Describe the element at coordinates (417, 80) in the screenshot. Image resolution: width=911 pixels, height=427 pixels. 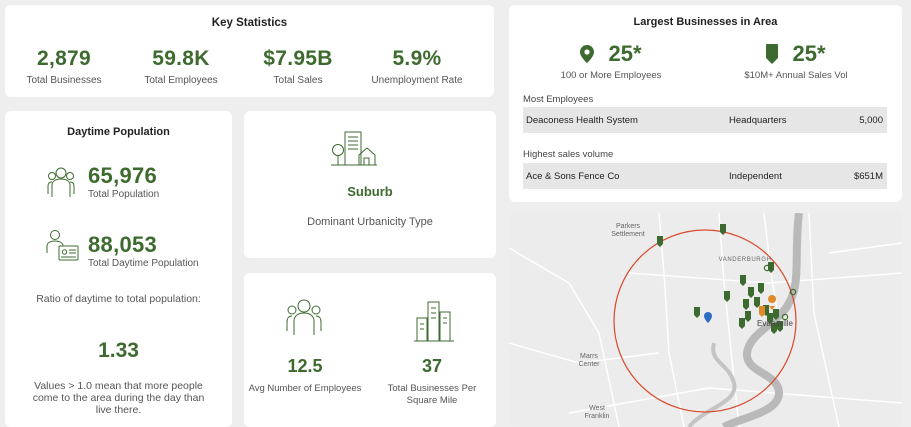
I see `unemployment-rate-label: Unemployment Rate` at that location.